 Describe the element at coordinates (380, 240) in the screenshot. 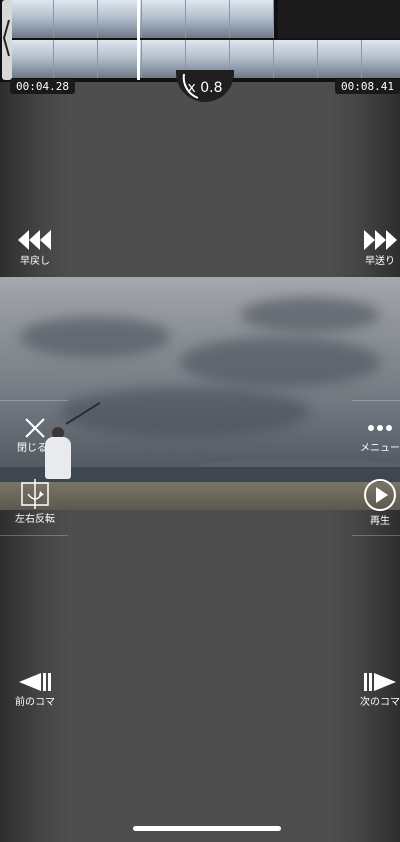

I see `fast-forward-icon` at that location.